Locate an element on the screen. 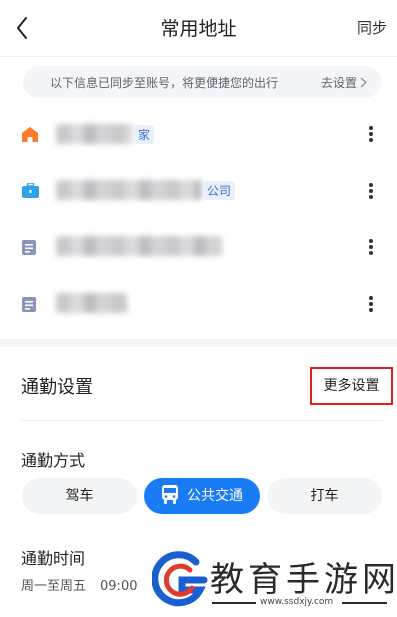  banner-text: 以下信息已同步至账号，将更便捷您的出行 is located at coordinates (164, 83).